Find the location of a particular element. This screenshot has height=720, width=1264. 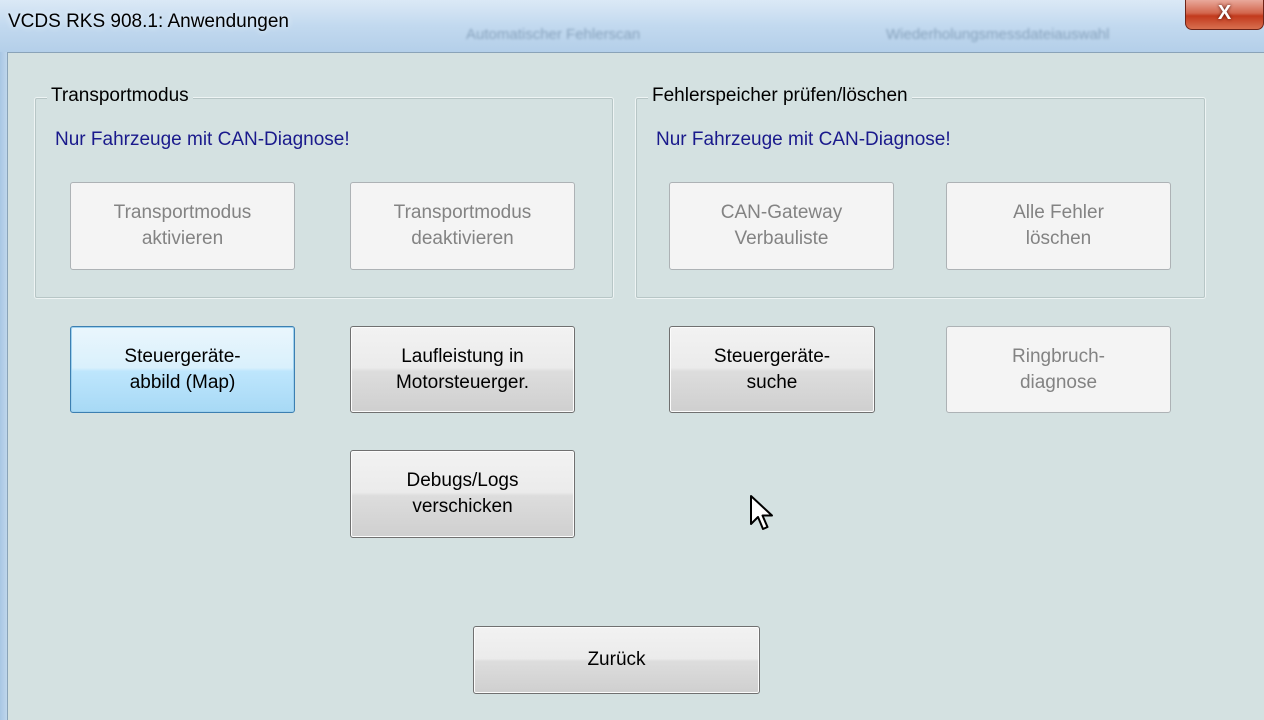

button-label-line1: Laufleistung in is located at coordinates (462, 356).